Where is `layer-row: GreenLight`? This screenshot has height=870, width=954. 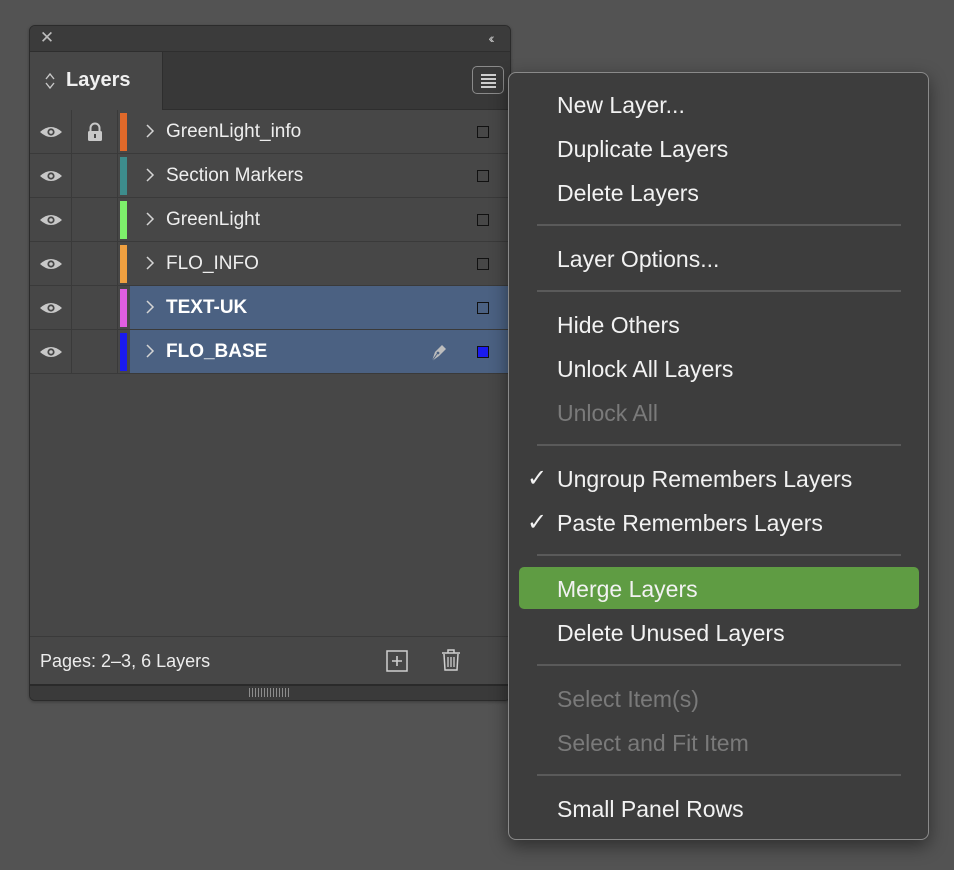 layer-row: GreenLight is located at coordinates (270, 220).